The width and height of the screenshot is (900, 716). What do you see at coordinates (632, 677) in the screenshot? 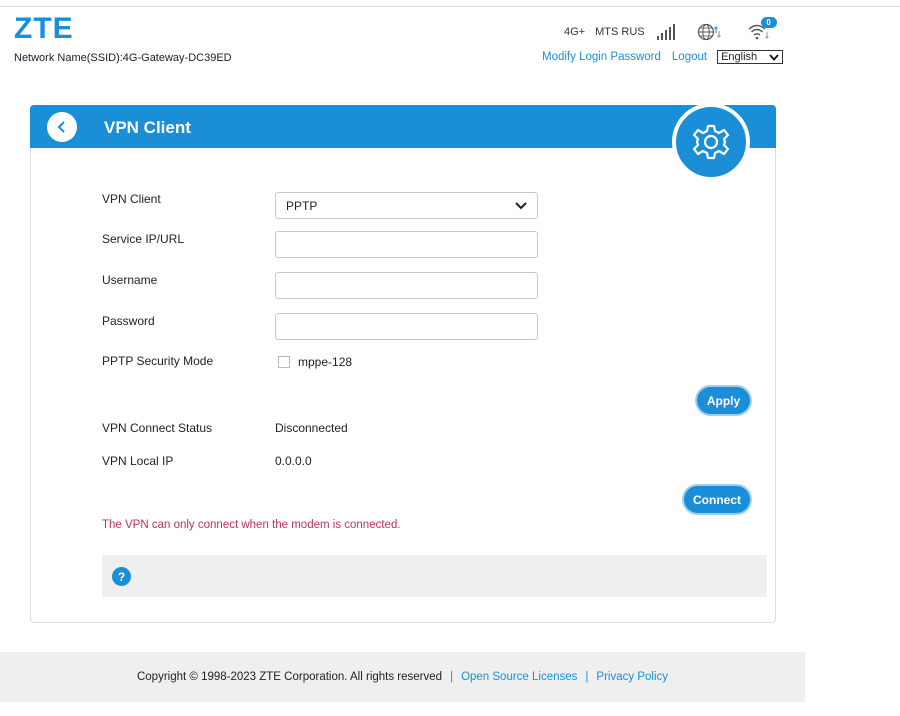
I see `privacy-policy-link: Privacy Policy` at bounding box center [632, 677].